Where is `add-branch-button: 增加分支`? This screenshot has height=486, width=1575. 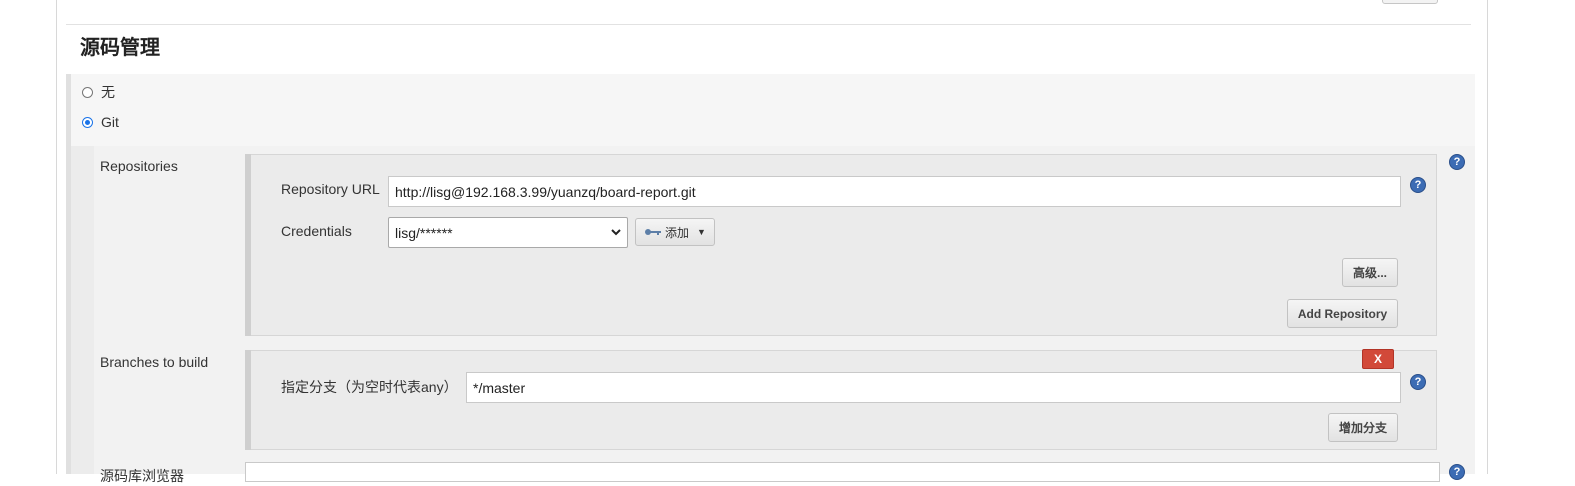 add-branch-button: 增加分支 is located at coordinates (1363, 427).